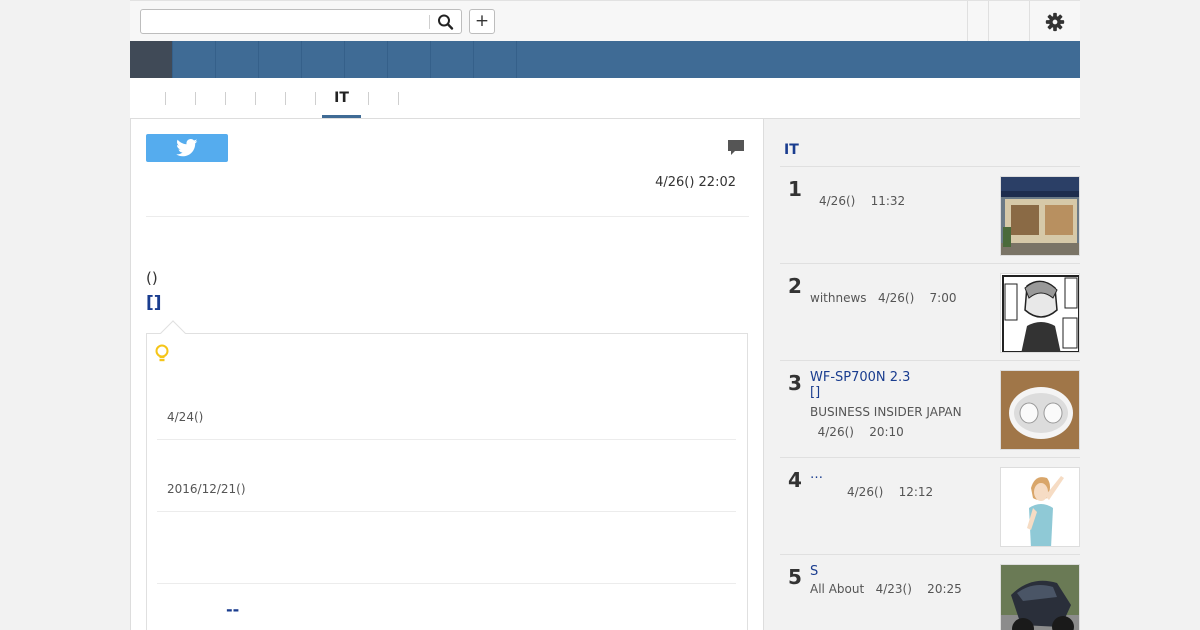 This screenshot has height=630, width=1200. Describe the element at coordinates (862, 201) in the screenshot. I see `rank-meta: 4/26() 11:32` at that location.